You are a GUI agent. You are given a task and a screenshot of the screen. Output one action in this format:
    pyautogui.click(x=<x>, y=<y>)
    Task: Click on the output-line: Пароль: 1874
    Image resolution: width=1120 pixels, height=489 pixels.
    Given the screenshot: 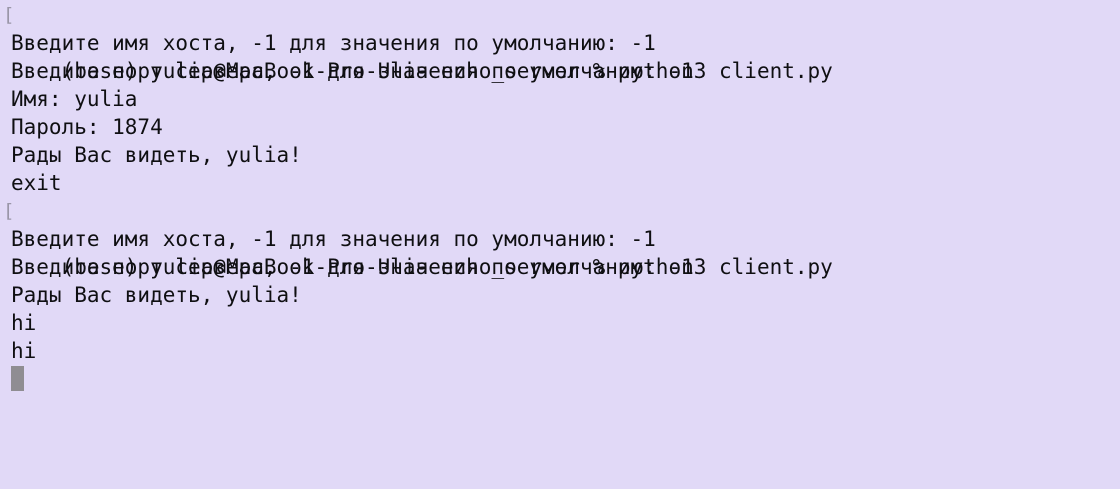 What is the action you would take?
    pyautogui.click(x=87, y=127)
    